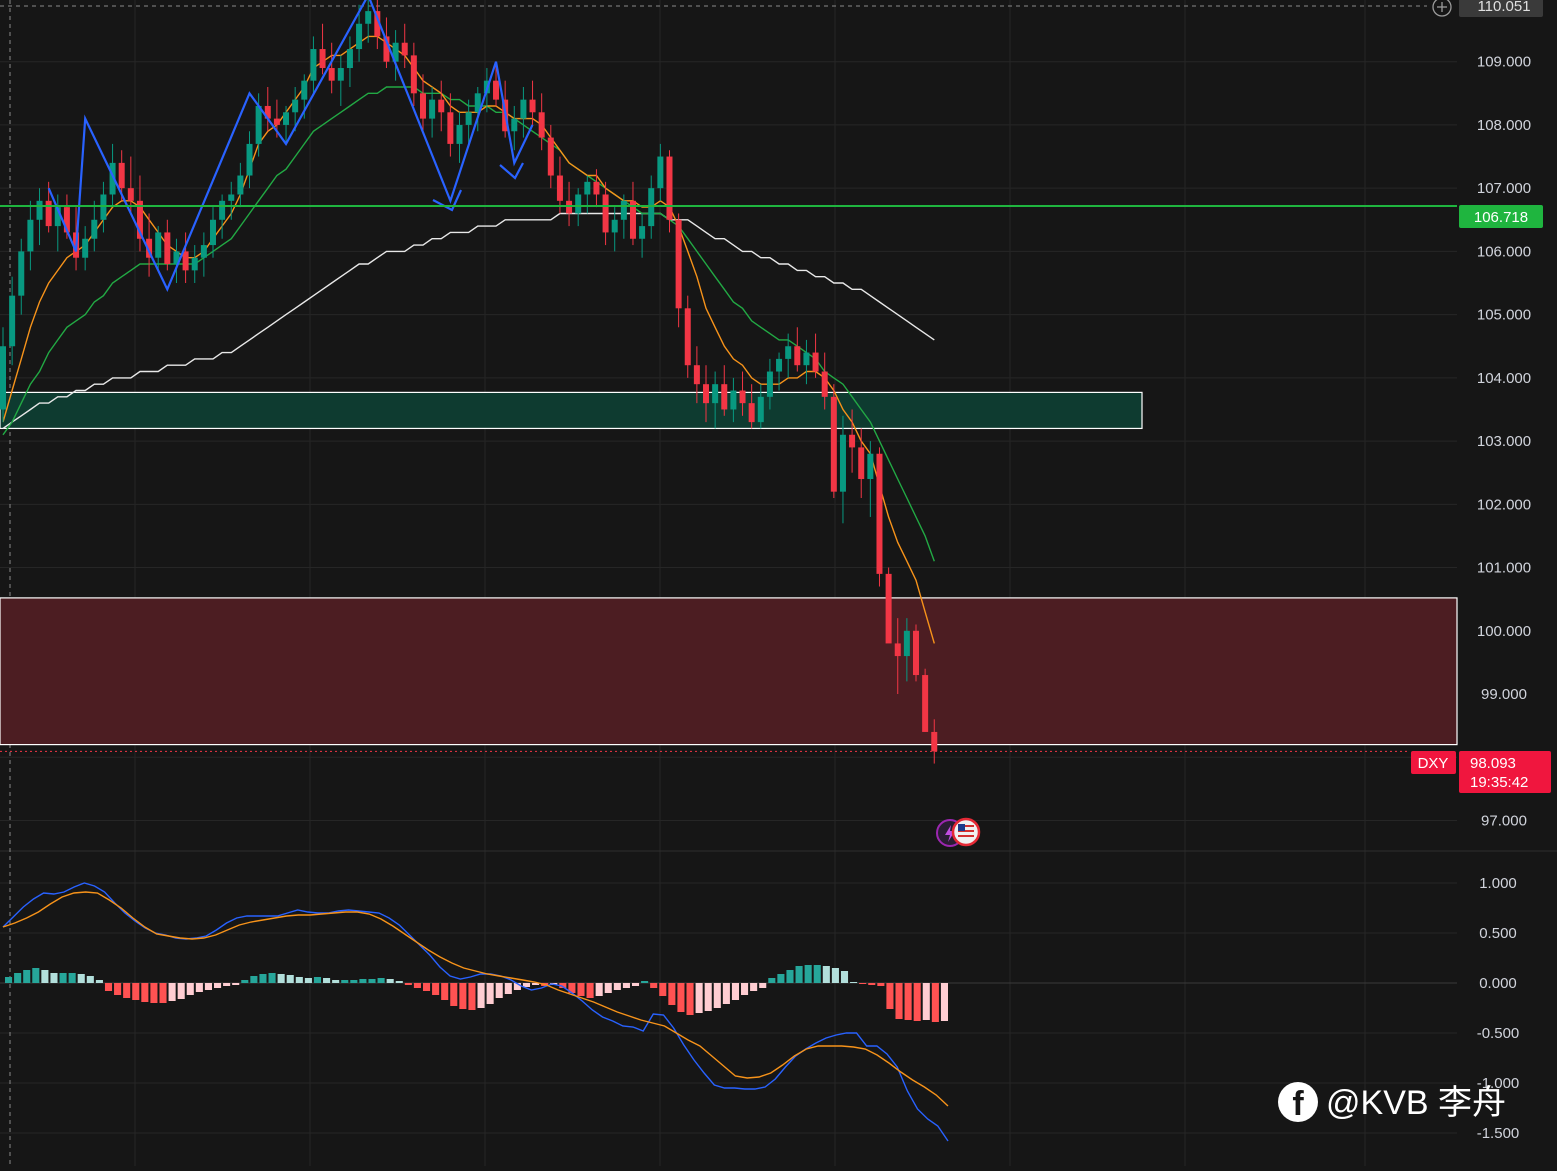  What do you see at coordinates (1498, 883) in the screenshot?
I see `macd-tick-label: 1.000` at bounding box center [1498, 883].